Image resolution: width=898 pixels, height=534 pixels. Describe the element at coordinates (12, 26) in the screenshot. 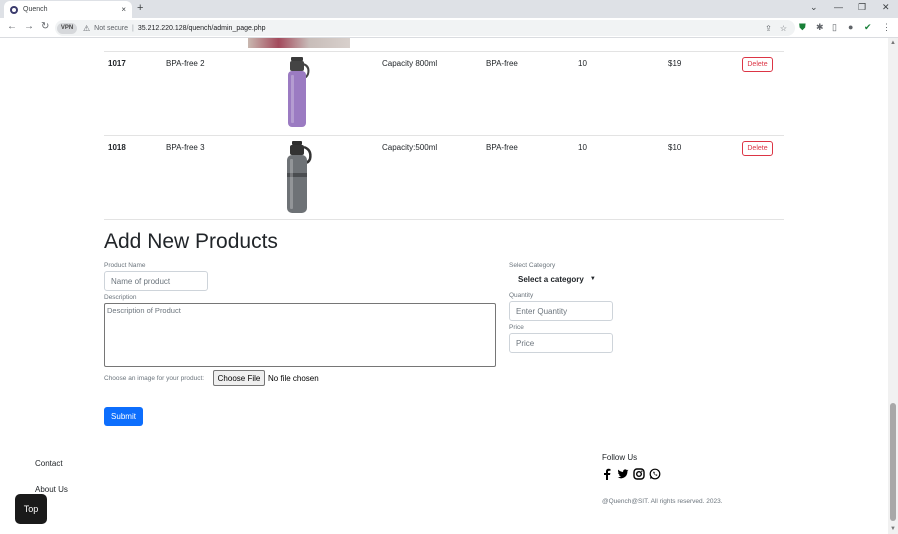

I see `back-icon: ←` at that location.